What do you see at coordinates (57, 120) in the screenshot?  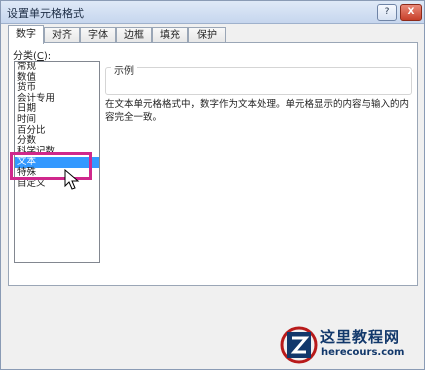 I see `category-item-time: 时间` at bounding box center [57, 120].